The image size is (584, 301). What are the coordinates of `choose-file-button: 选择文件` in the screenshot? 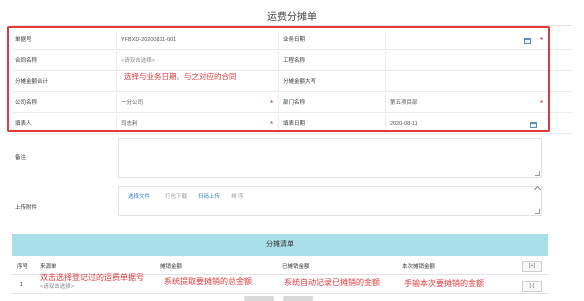 It's located at (139, 196).